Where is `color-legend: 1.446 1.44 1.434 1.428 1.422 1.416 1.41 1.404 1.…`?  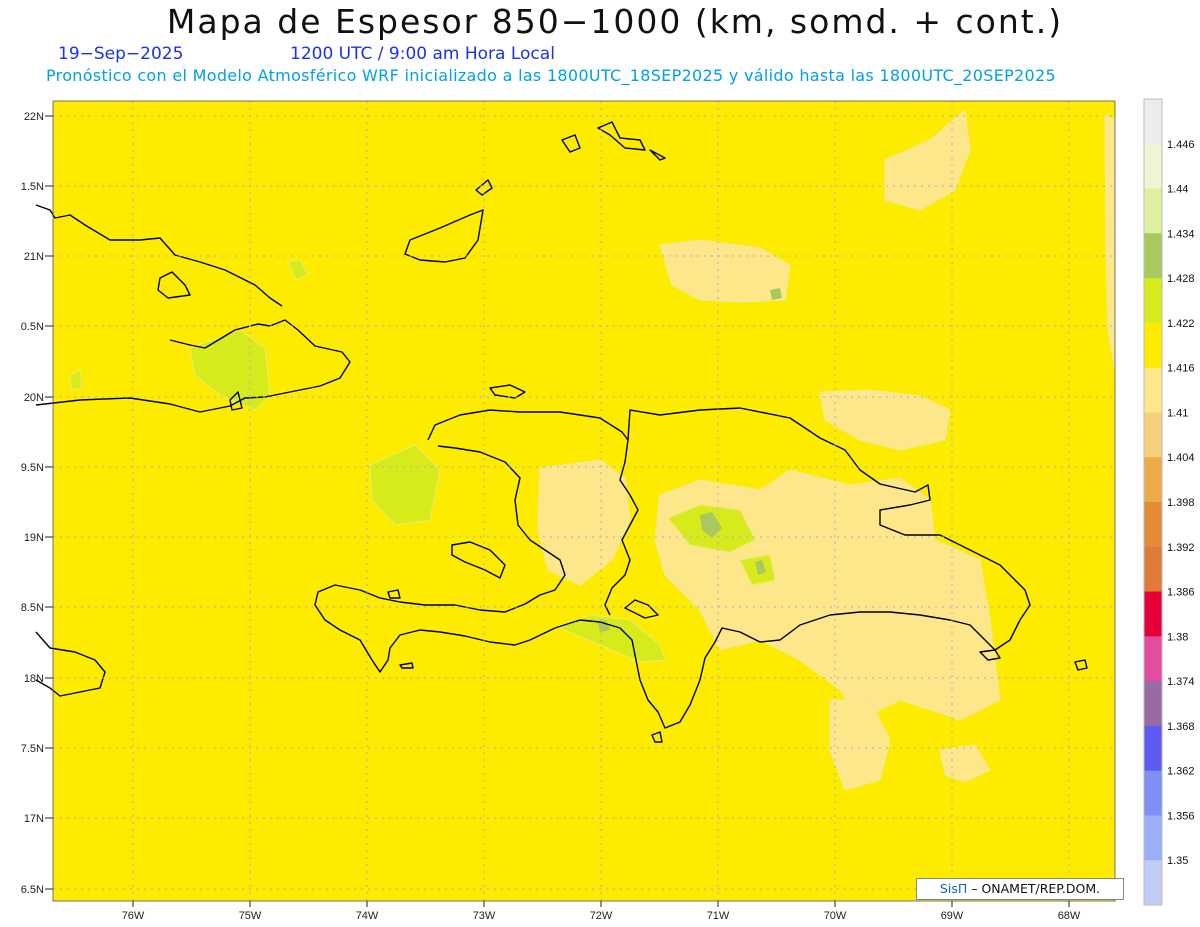 color-legend: 1.446 1.44 1.434 1.428 1.422 1.416 1.41 1.404 1.… is located at coordinates (1169, 502).